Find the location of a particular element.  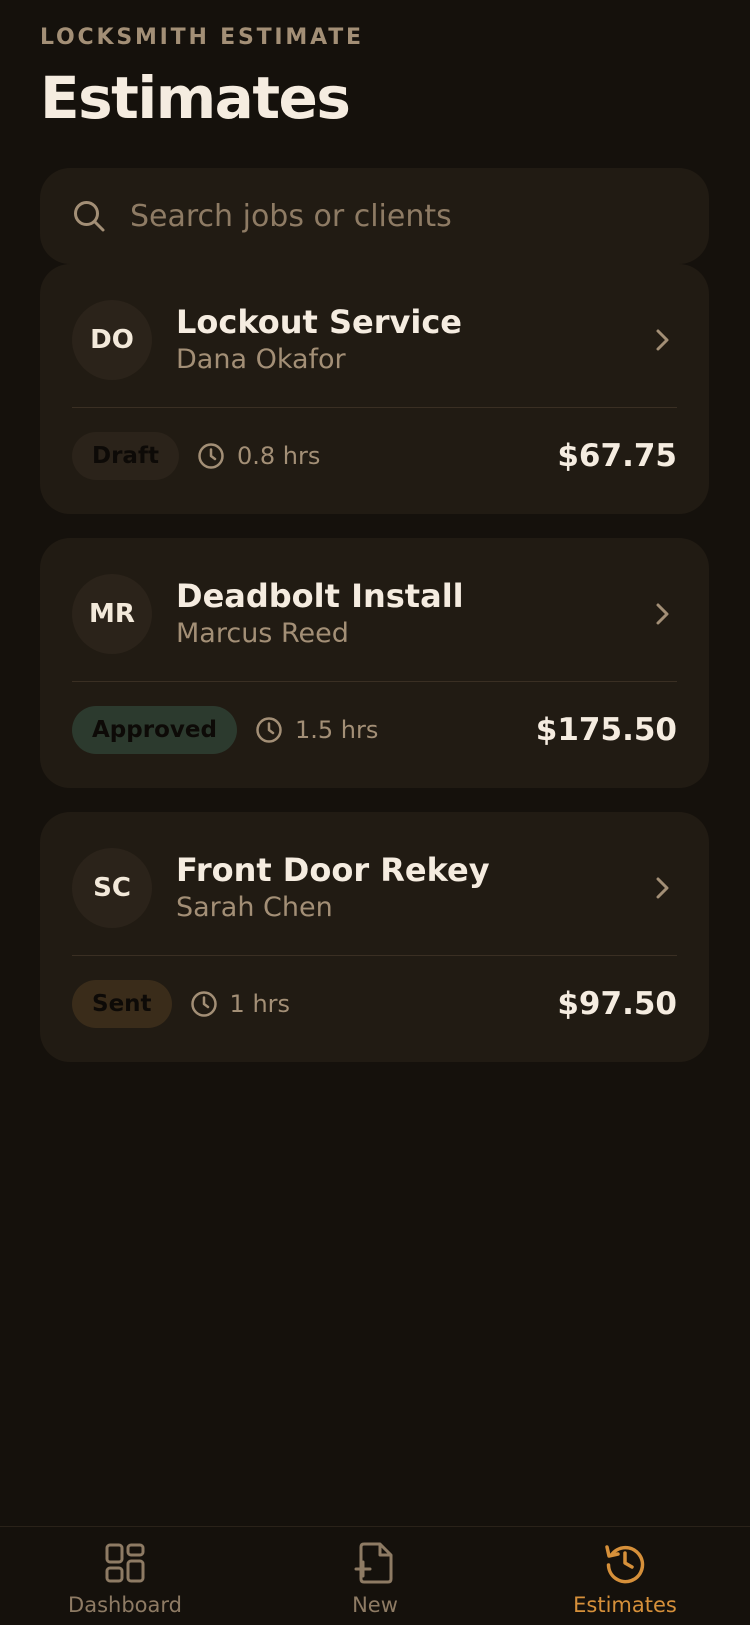

grid-icon is located at coordinates (125, 1563).